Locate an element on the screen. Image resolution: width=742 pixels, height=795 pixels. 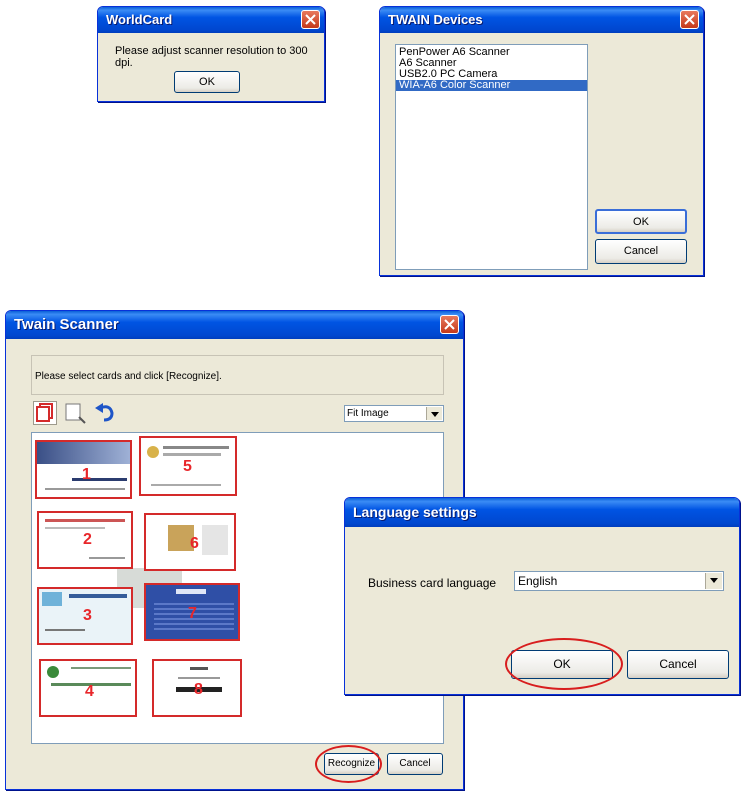
business-card-3: 3 is located at coordinates (85, 616).